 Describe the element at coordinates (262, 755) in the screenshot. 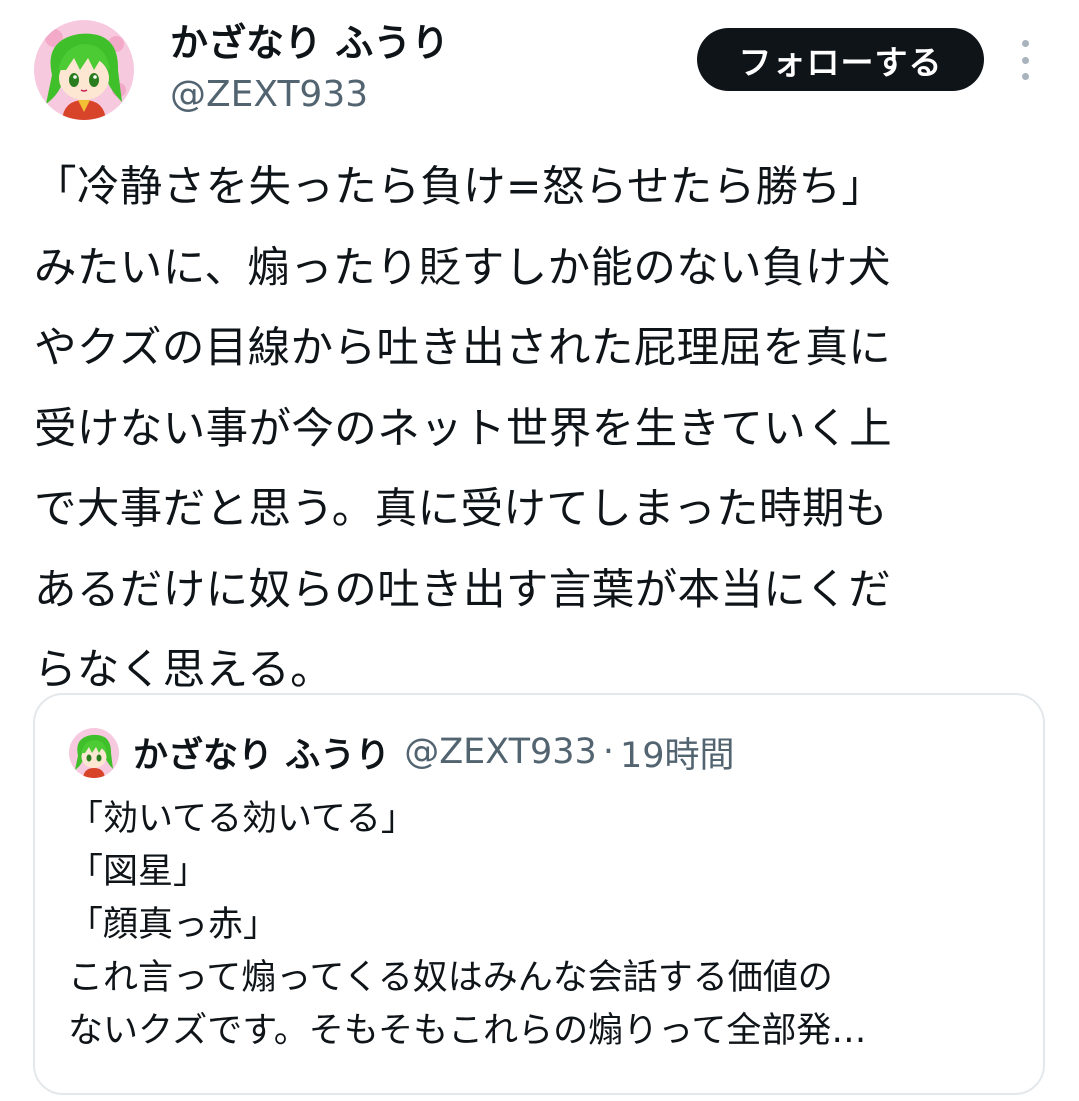

I see `quoted-author-name: かざなり ふうり` at that location.